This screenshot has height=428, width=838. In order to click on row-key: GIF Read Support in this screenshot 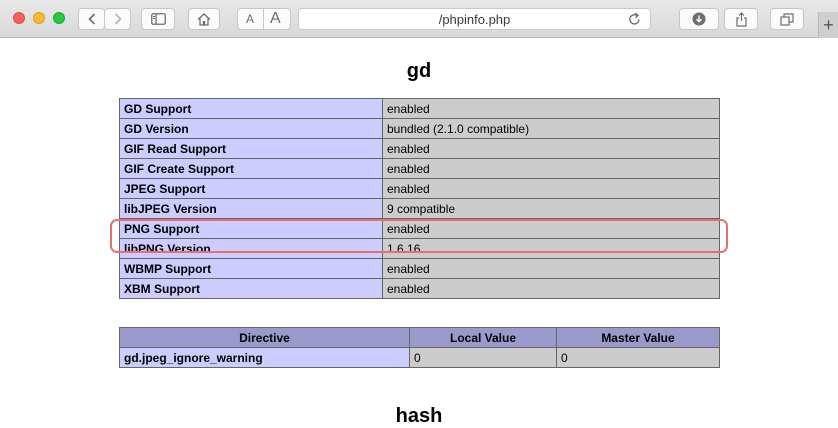, I will do `click(251, 148)`.